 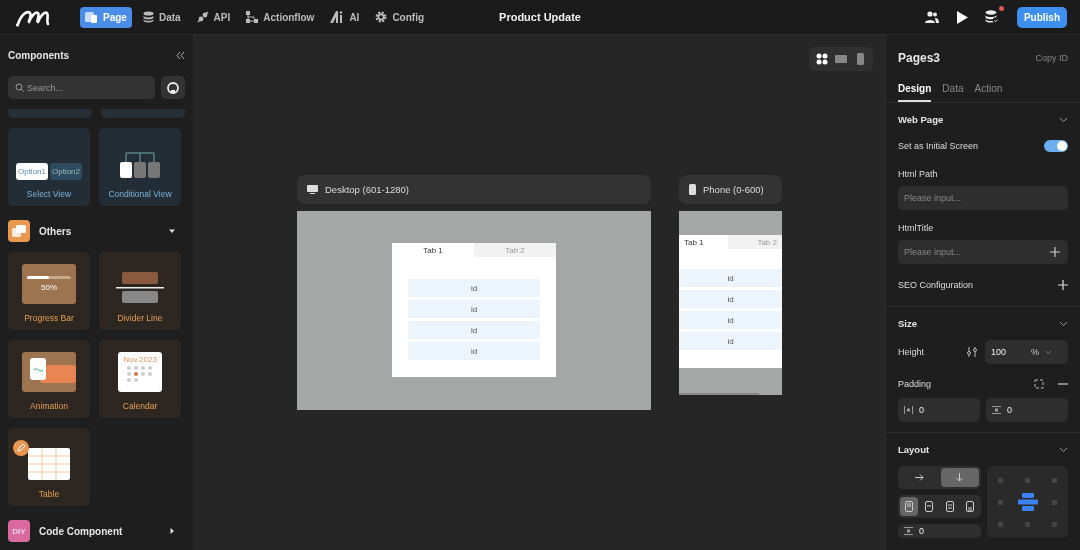 What do you see at coordinates (540, 17) in the screenshot?
I see `project-title: Product Update` at bounding box center [540, 17].